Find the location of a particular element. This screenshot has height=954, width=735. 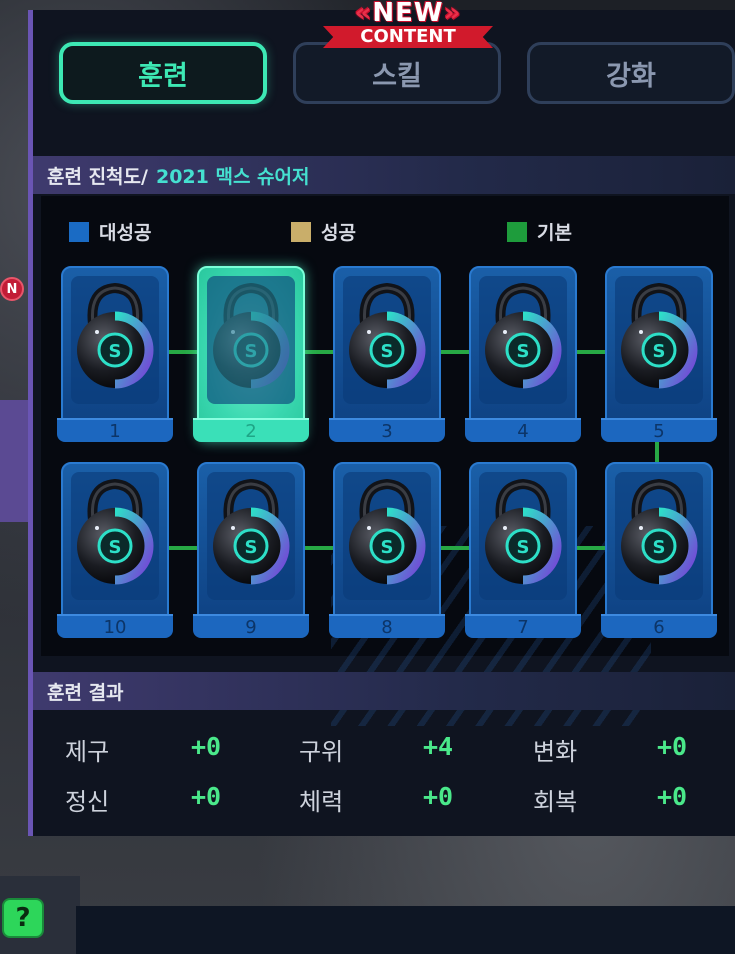

training-slot-3: S 3 is located at coordinates (387, 354).